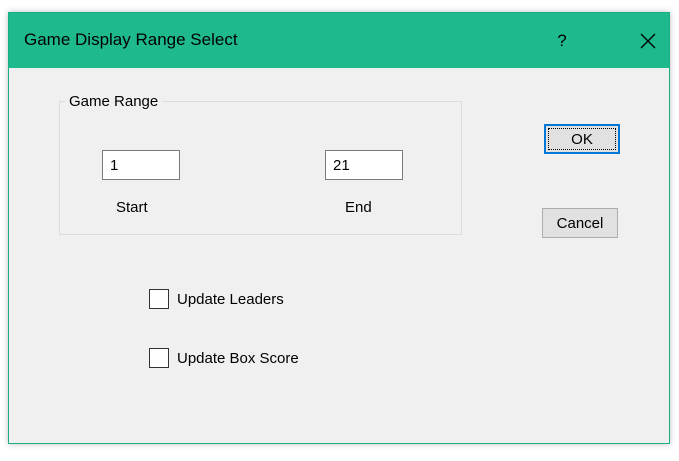  What do you see at coordinates (159, 299) in the screenshot?
I see `update-leaders-checkbox` at bounding box center [159, 299].